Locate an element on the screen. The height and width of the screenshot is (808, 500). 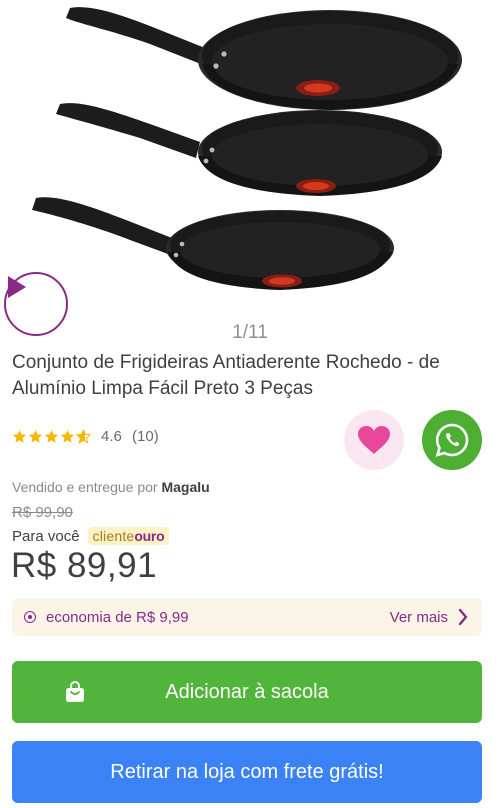
for-you-label: Para você is located at coordinates (46, 536).